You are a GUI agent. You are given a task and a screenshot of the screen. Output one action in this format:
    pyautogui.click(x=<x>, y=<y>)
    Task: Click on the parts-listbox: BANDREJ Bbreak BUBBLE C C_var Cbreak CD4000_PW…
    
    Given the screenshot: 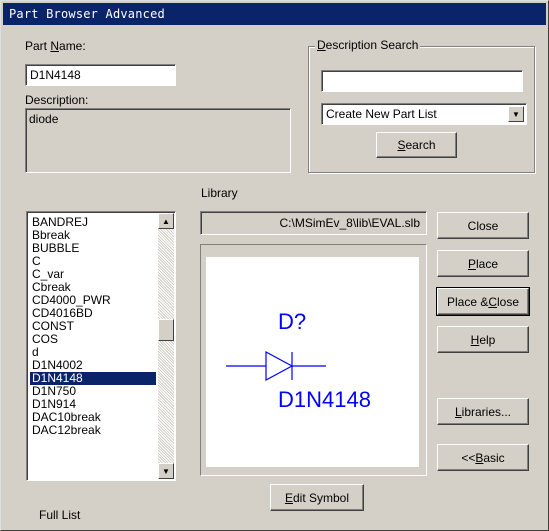 What is the action you would take?
    pyautogui.click(x=101, y=346)
    